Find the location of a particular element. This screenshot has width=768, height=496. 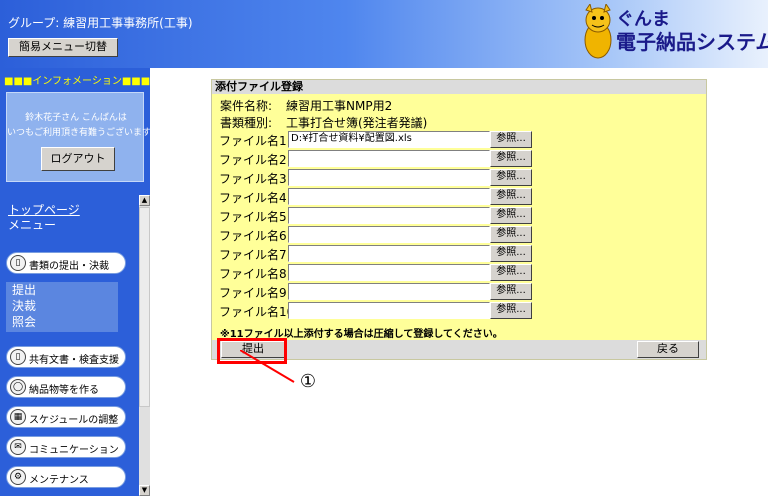

menu-item-label: 納品物等を作る is located at coordinates (64, 390).